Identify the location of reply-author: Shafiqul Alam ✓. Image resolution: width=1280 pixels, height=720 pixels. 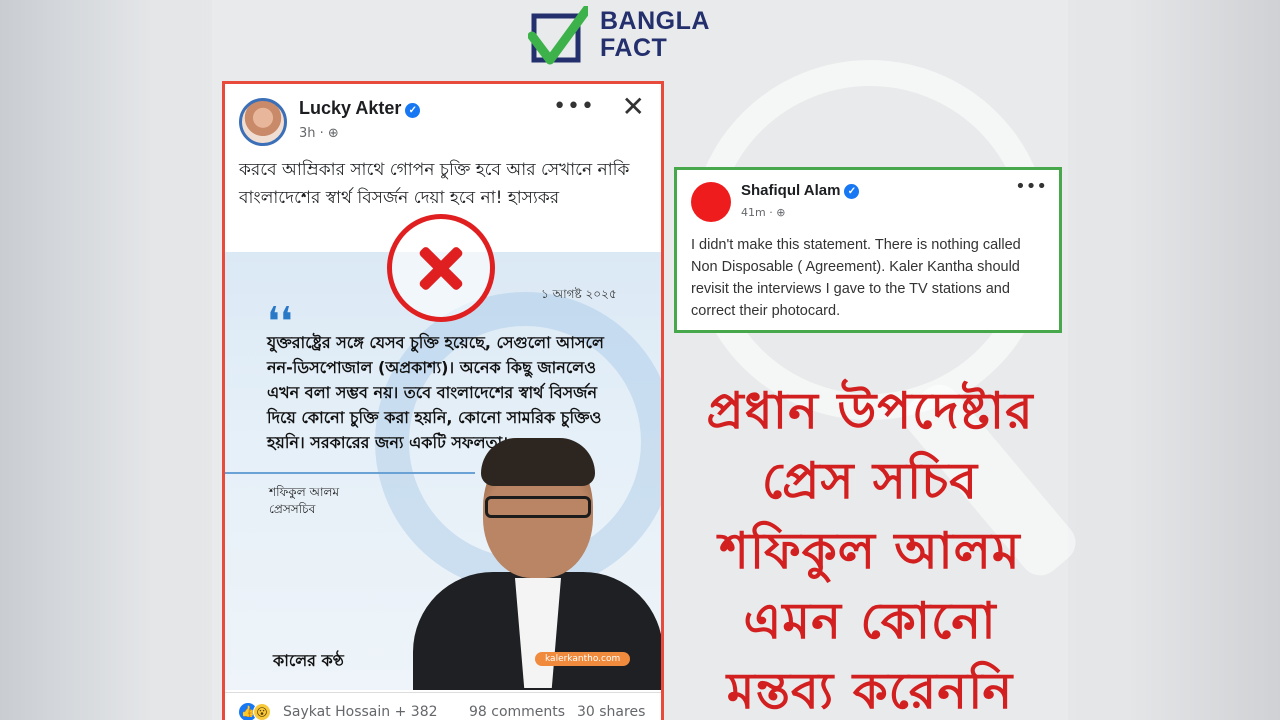
(800, 190).